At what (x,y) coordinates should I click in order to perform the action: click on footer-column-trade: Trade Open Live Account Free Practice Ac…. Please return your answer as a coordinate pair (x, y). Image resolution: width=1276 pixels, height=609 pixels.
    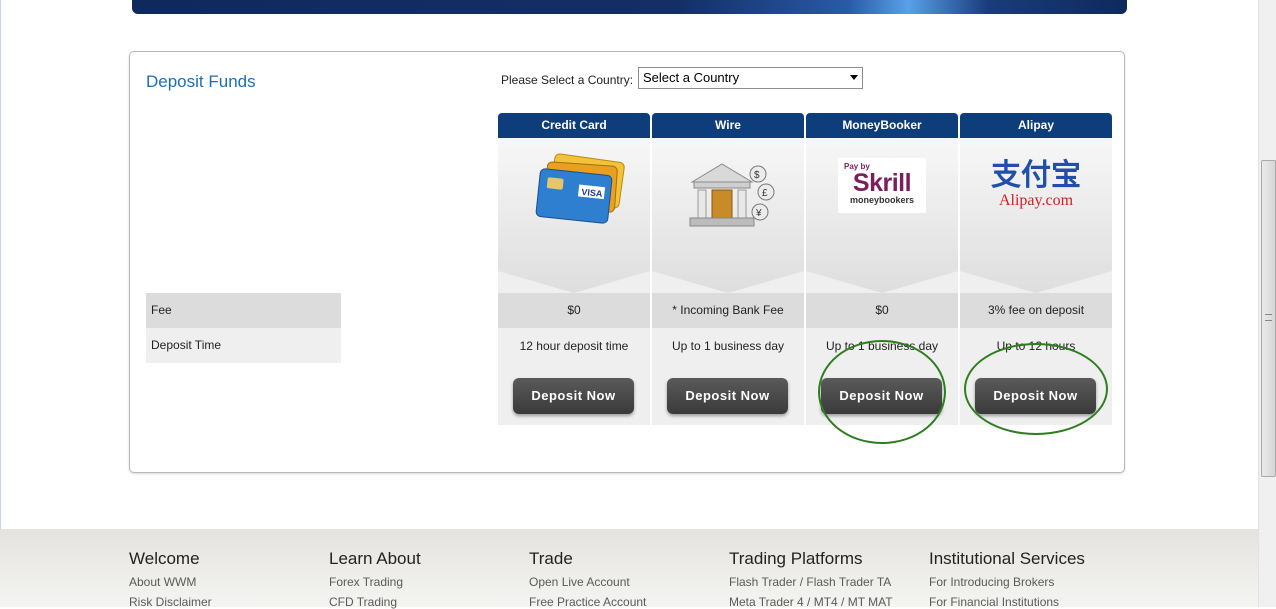
    Looking at the image, I should click on (587, 579).